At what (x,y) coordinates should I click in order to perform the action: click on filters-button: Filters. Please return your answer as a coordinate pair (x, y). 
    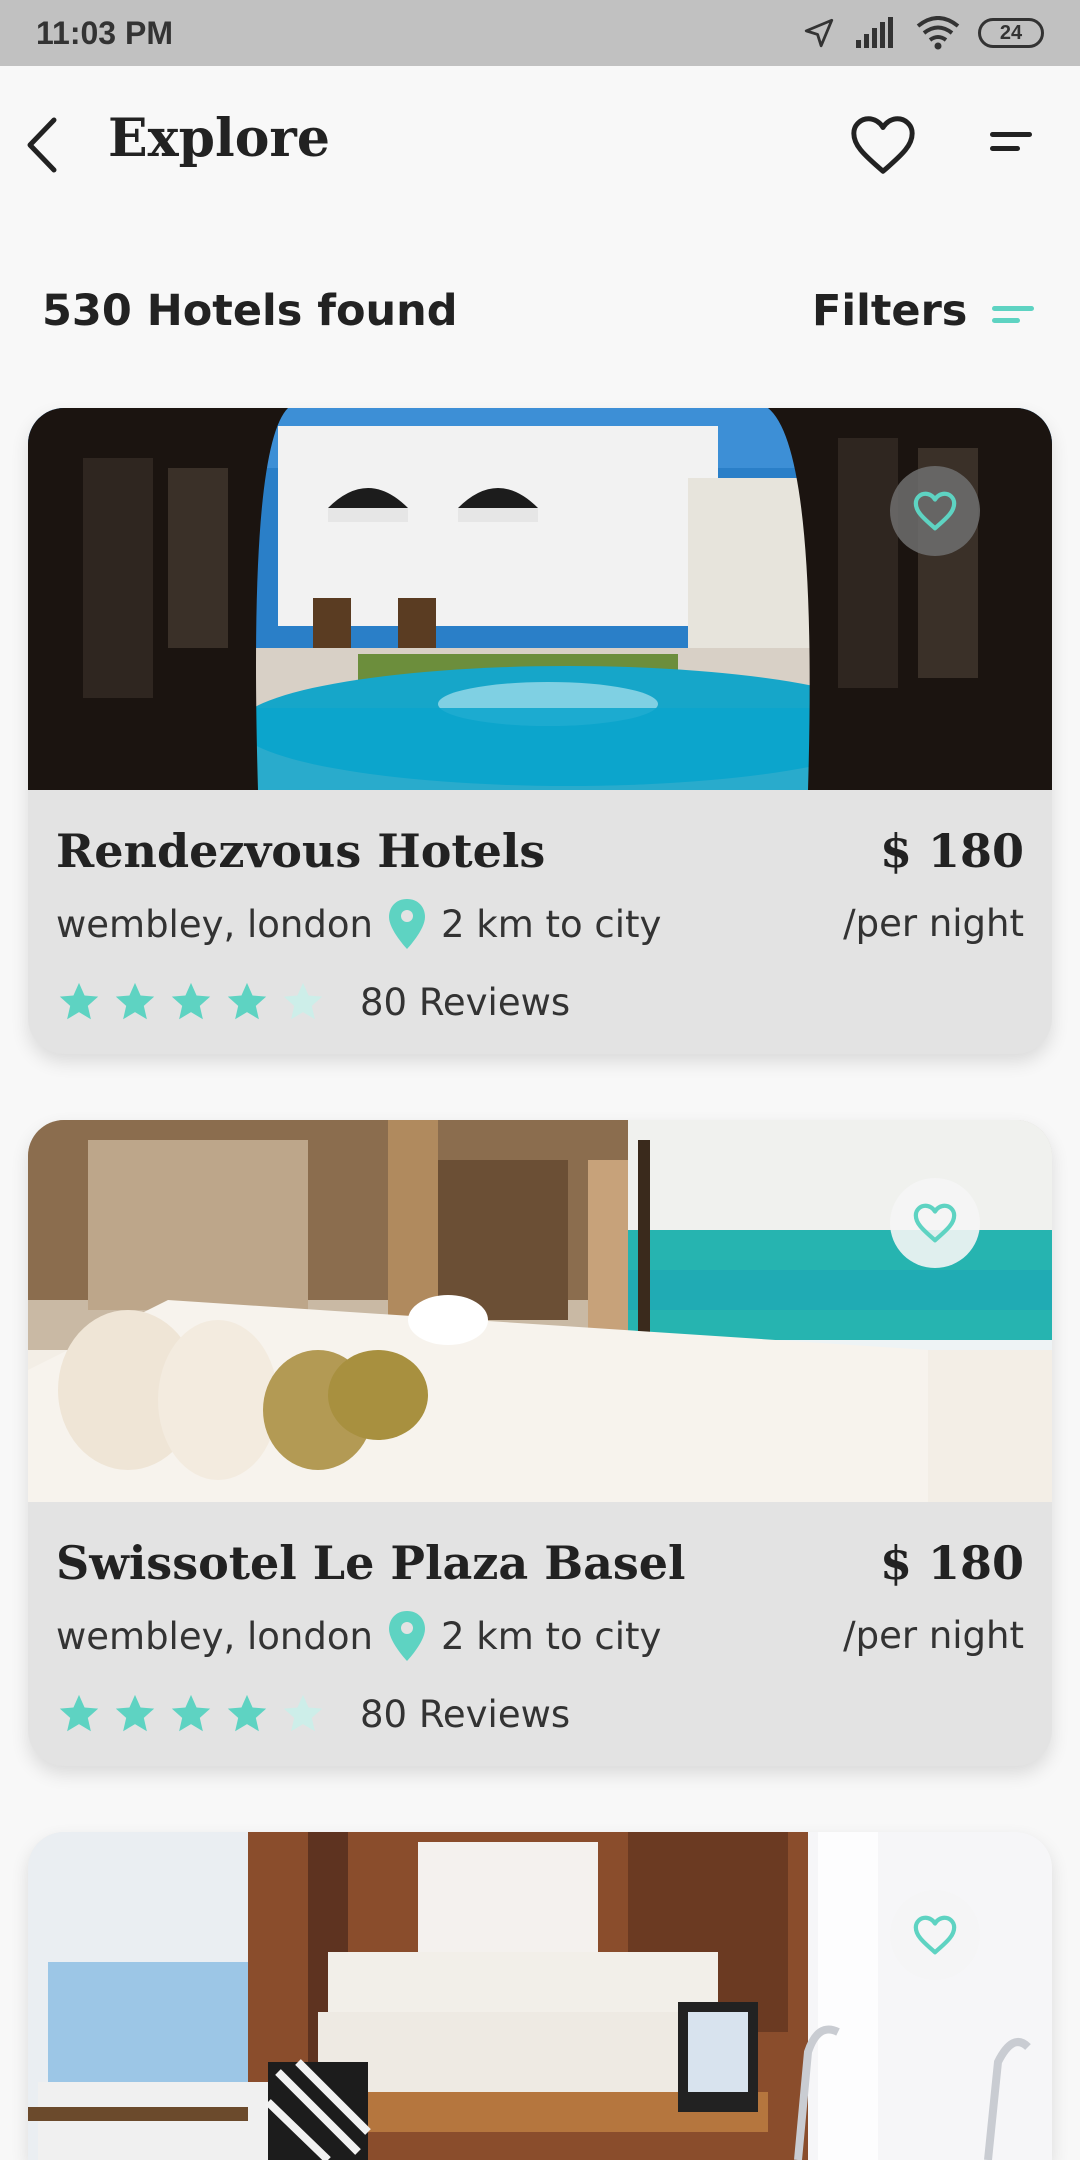
    Looking at the image, I should click on (889, 311).